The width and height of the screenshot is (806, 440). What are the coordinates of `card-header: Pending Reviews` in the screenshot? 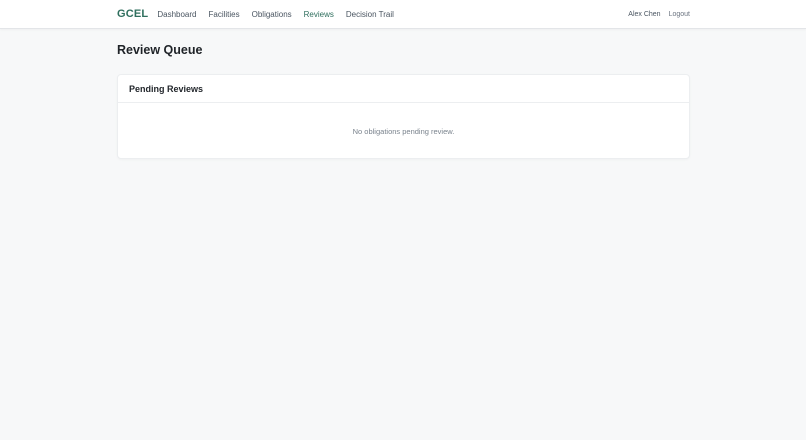 It's located at (403, 89).